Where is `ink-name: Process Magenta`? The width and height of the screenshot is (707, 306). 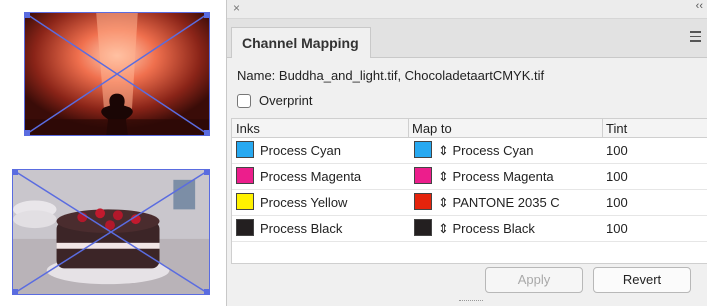
ink-name: Process Magenta is located at coordinates (311, 176).